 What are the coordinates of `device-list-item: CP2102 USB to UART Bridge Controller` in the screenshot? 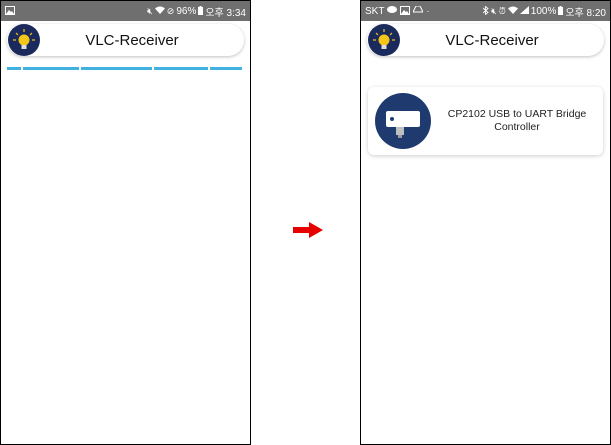 It's located at (485, 121).